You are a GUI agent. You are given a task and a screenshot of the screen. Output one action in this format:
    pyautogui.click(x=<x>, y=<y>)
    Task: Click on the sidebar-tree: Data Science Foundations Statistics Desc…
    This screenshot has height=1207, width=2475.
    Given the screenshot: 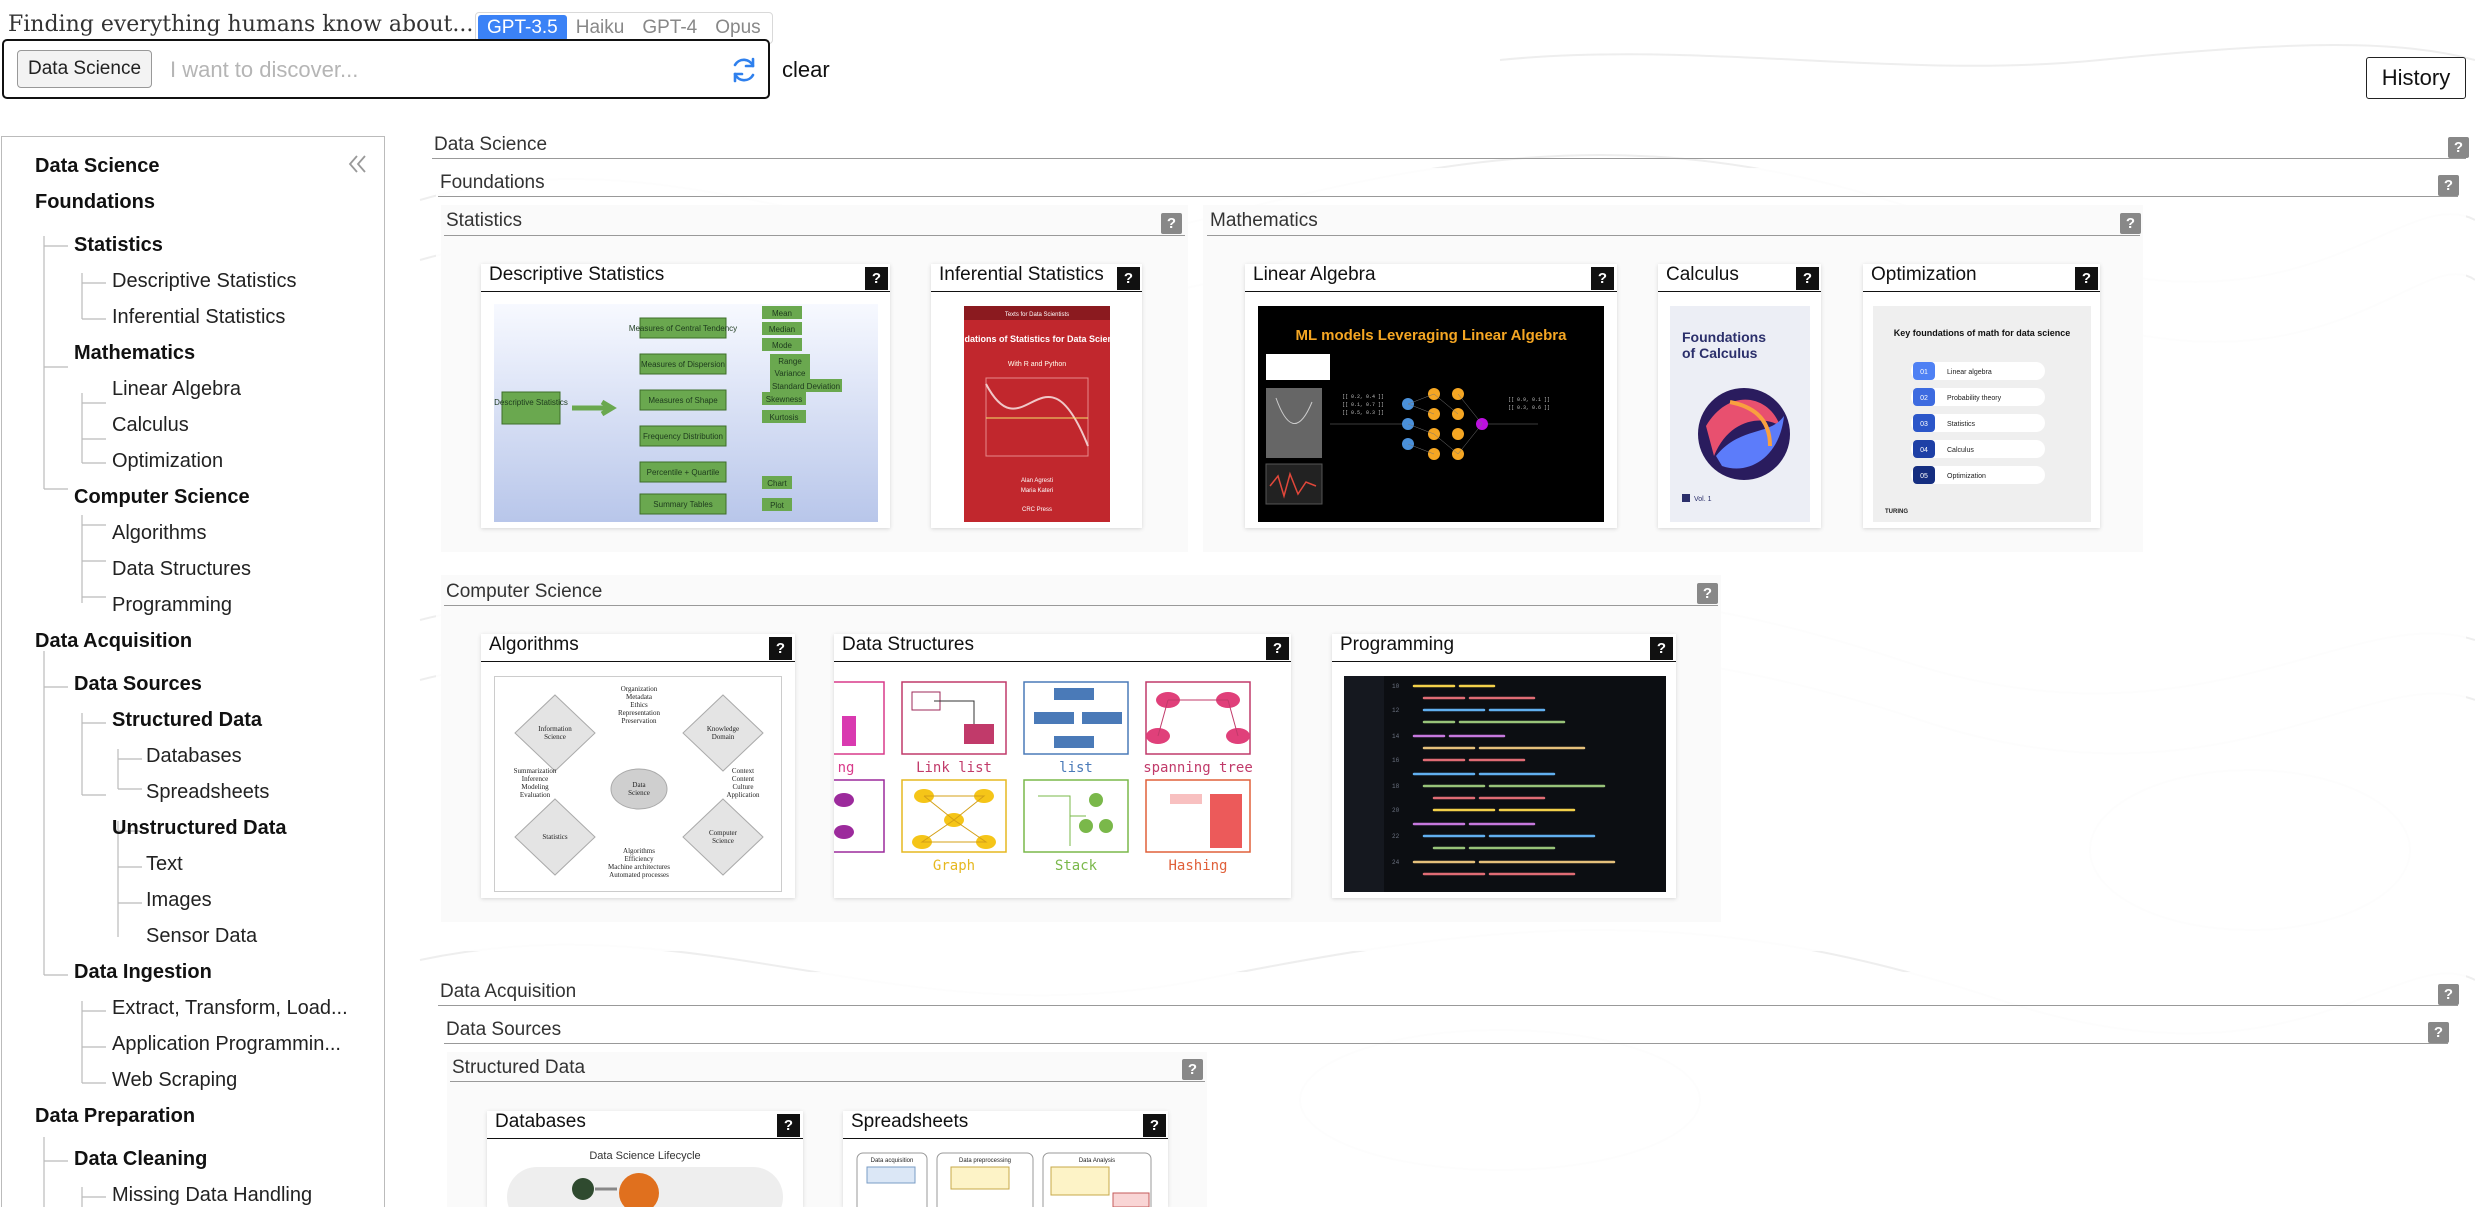 What is the action you would take?
    pyautogui.click(x=193, y=671)
    